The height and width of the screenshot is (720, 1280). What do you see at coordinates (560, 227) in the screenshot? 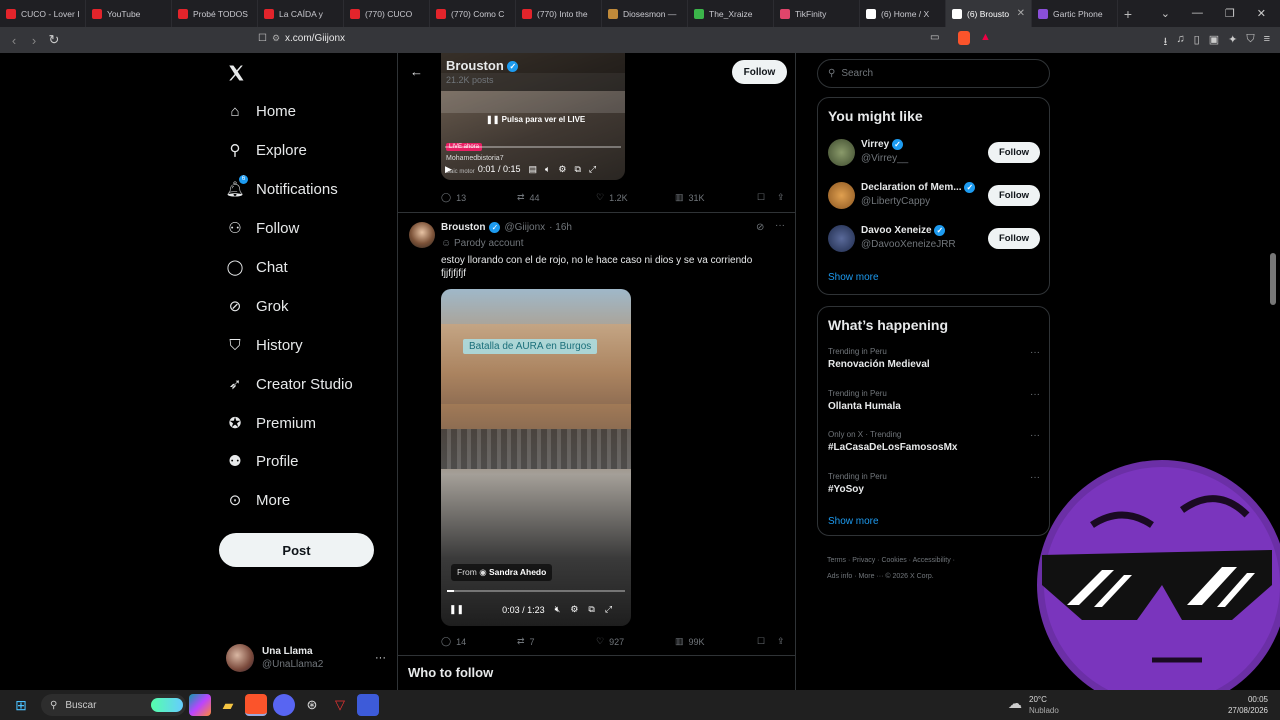
I see `tweet-age: · 16h` at bounding box center [560, 227].